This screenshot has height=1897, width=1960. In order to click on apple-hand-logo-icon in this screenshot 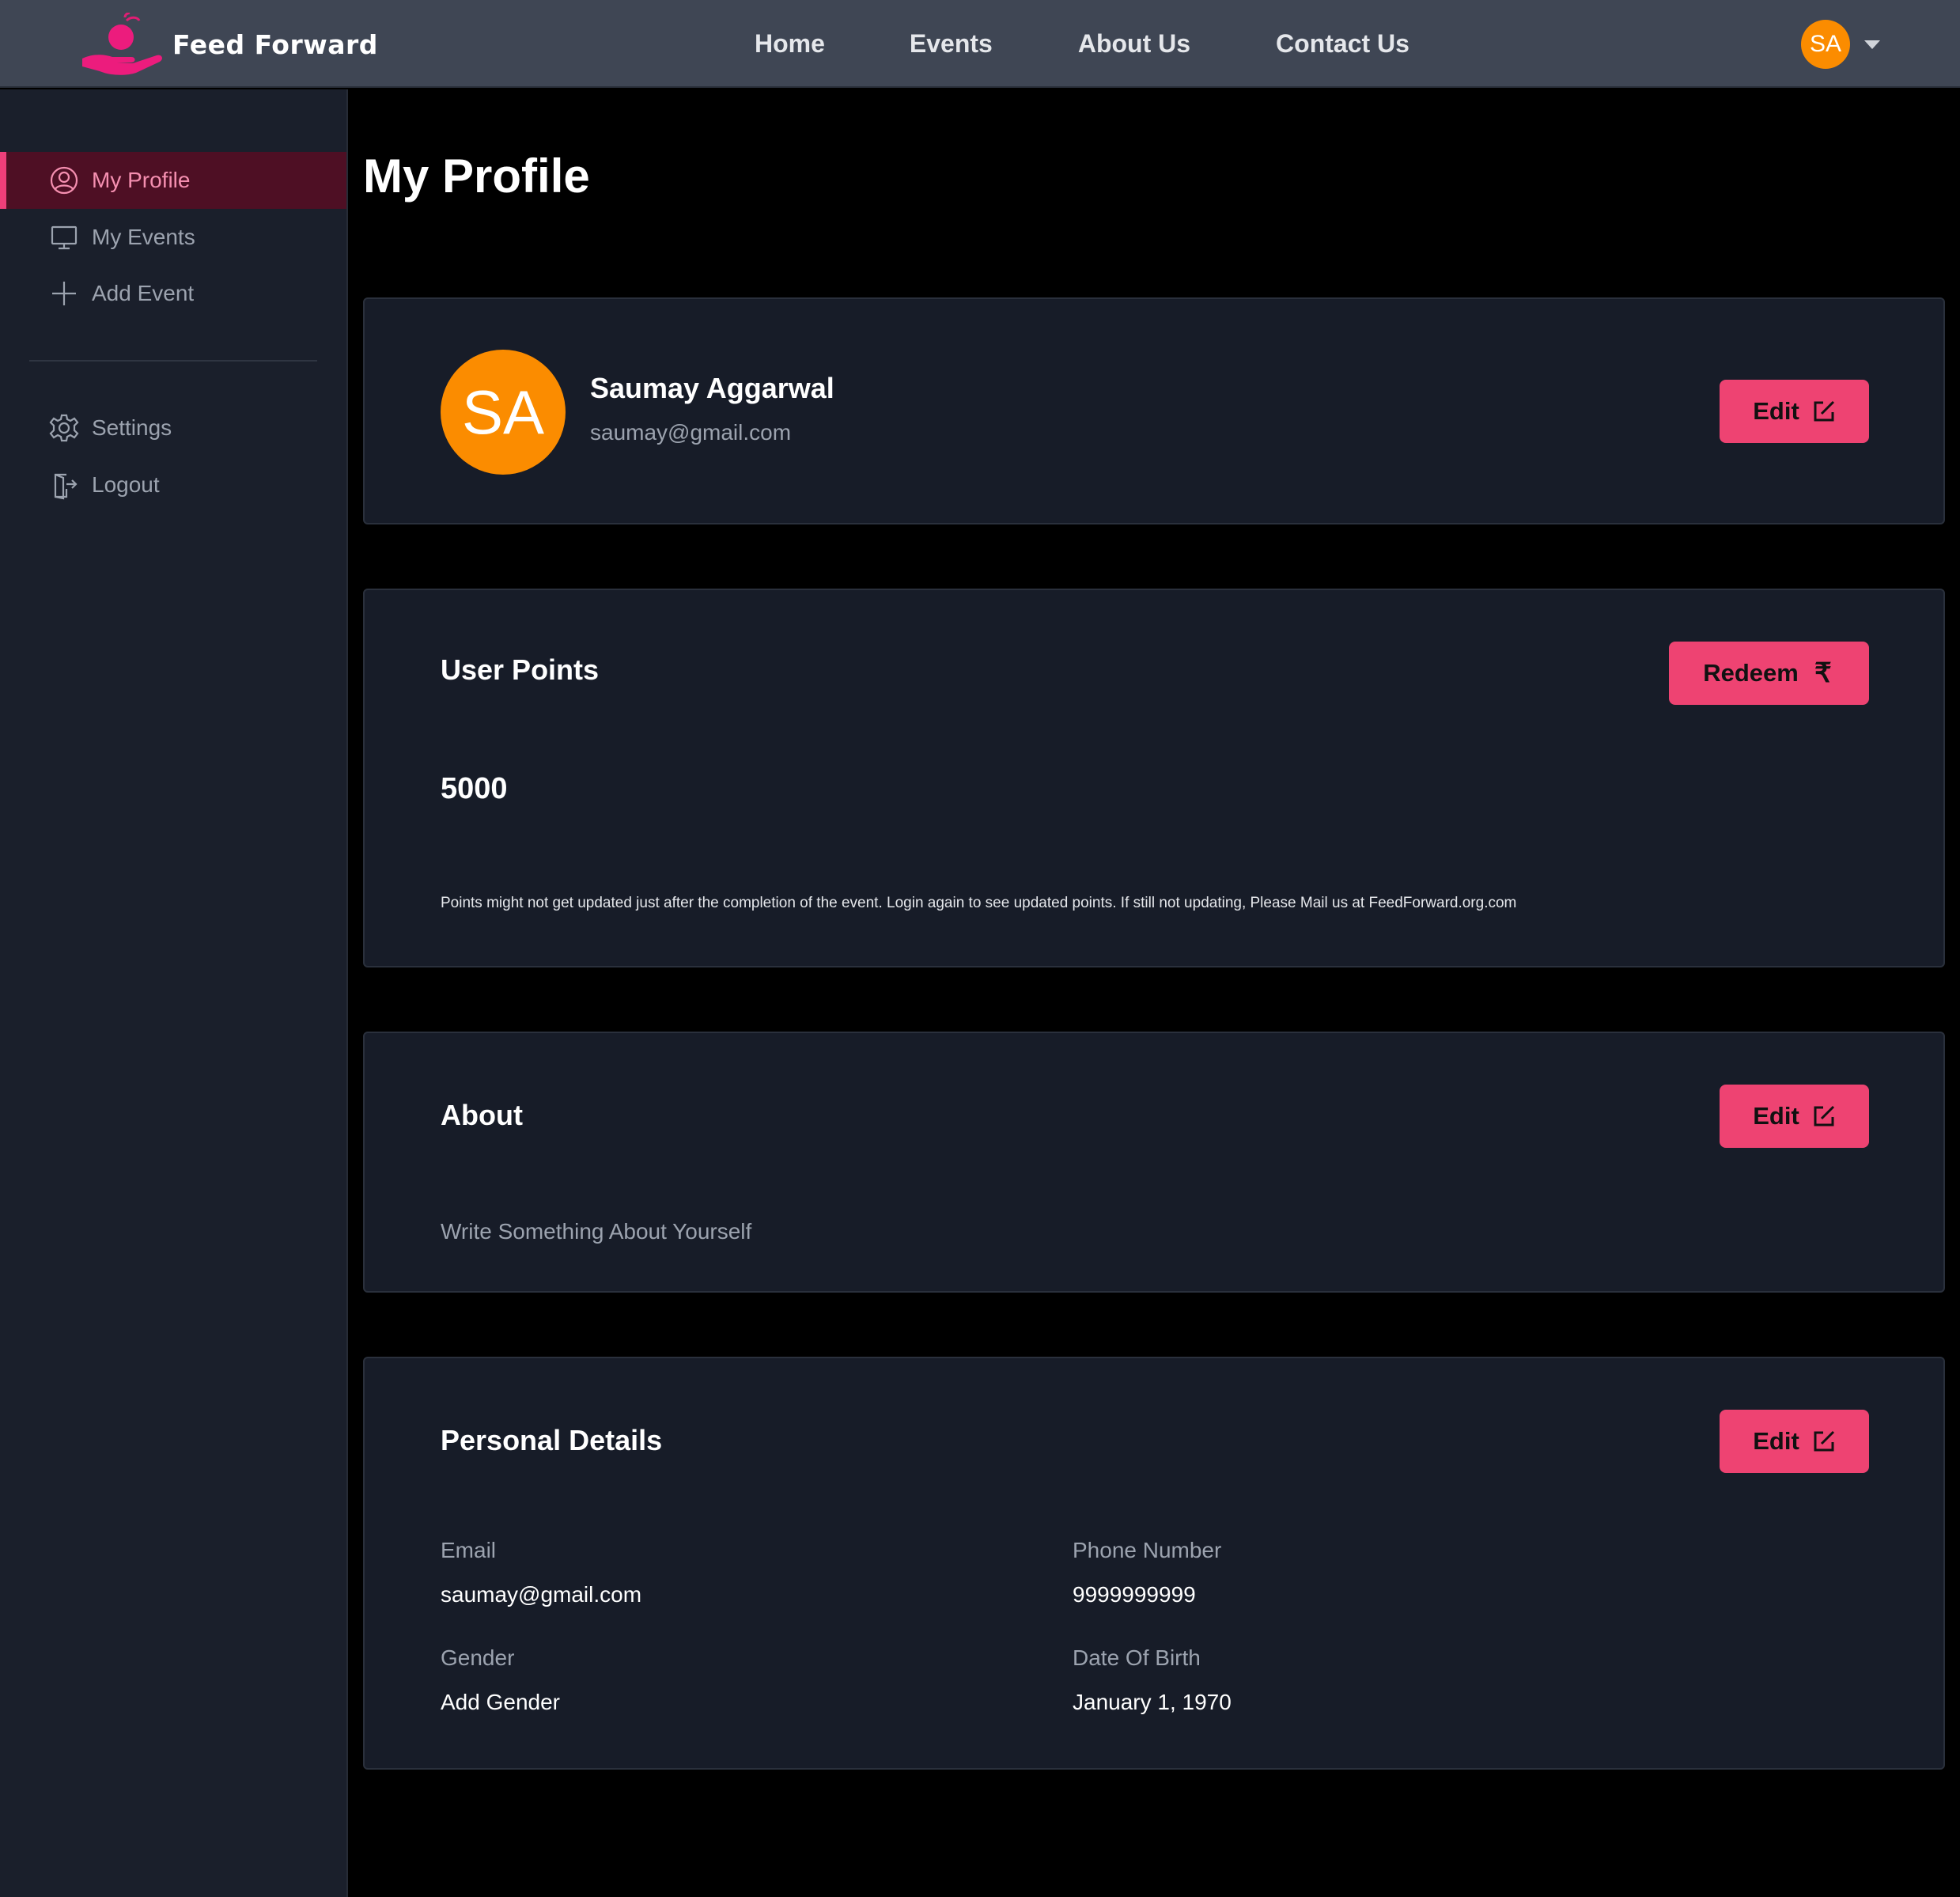, I will do `click(122, 44)`.